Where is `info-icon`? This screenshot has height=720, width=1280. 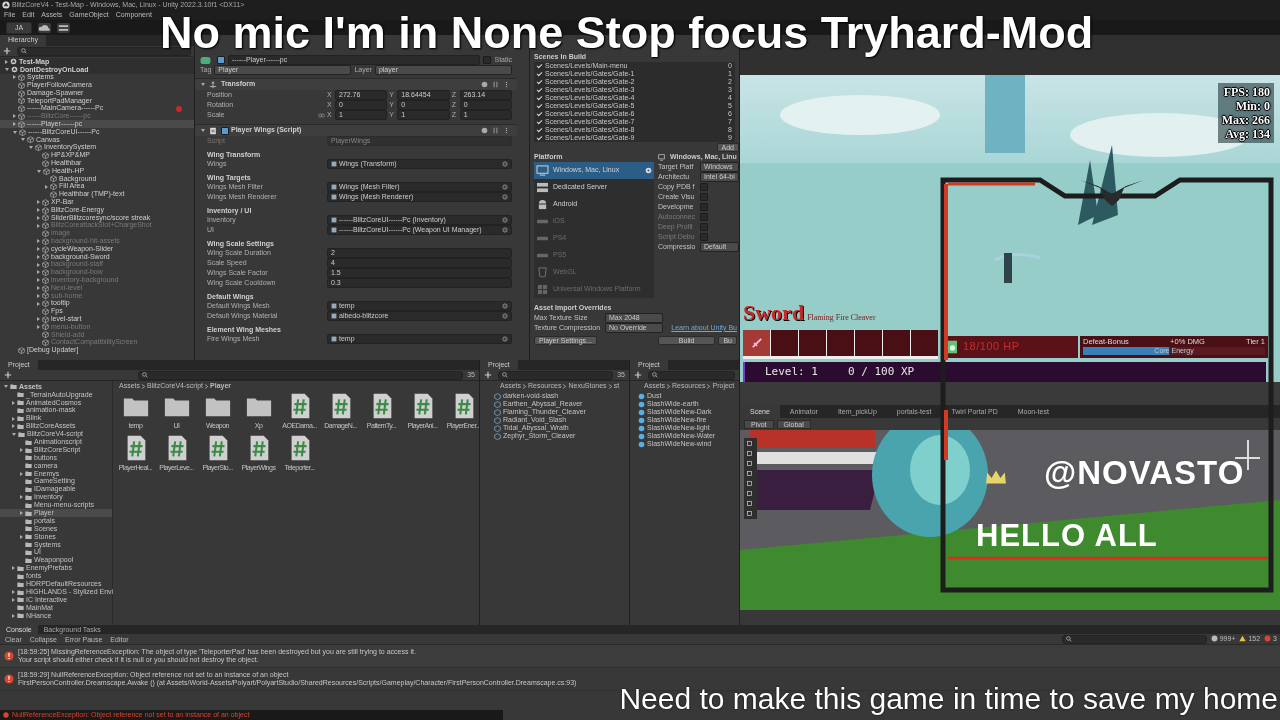
info-icon is located at coordinates (1214, 639).